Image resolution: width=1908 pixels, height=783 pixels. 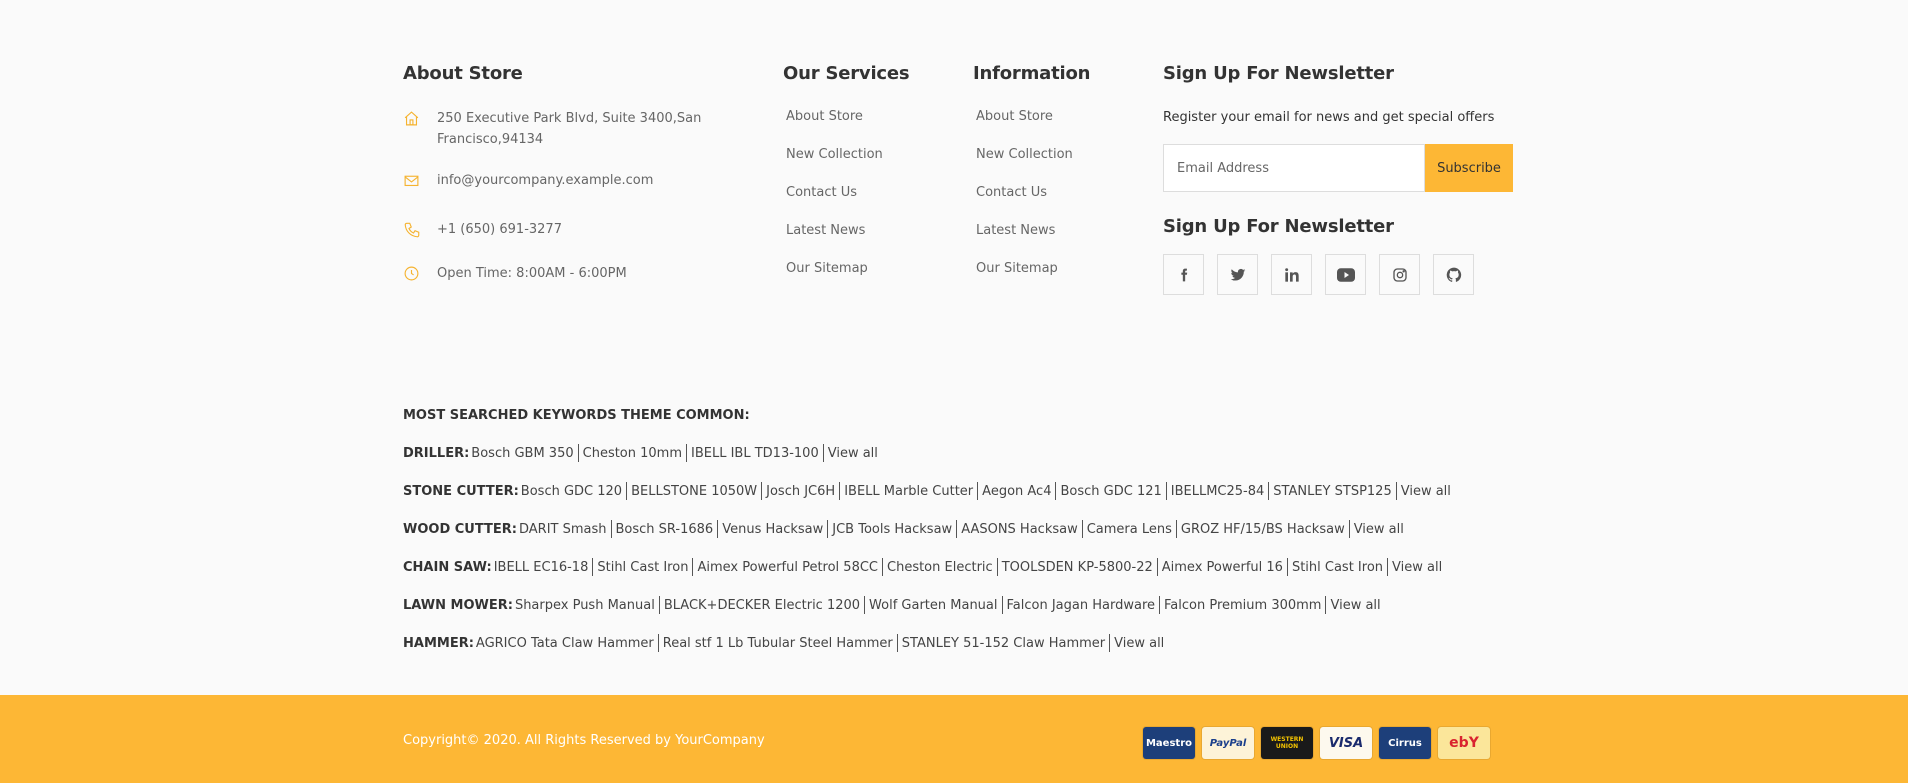 What do you see at coordinates (1016, 491) in the screenshot?
I see `keyword-link: Aegon Ac4` at bounding box center [1016, 491].